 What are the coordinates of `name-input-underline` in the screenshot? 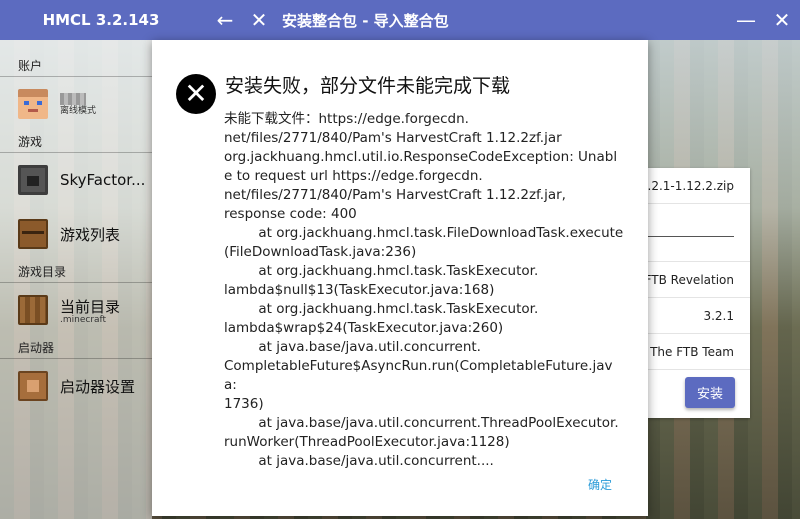 It's located at (691, 236).